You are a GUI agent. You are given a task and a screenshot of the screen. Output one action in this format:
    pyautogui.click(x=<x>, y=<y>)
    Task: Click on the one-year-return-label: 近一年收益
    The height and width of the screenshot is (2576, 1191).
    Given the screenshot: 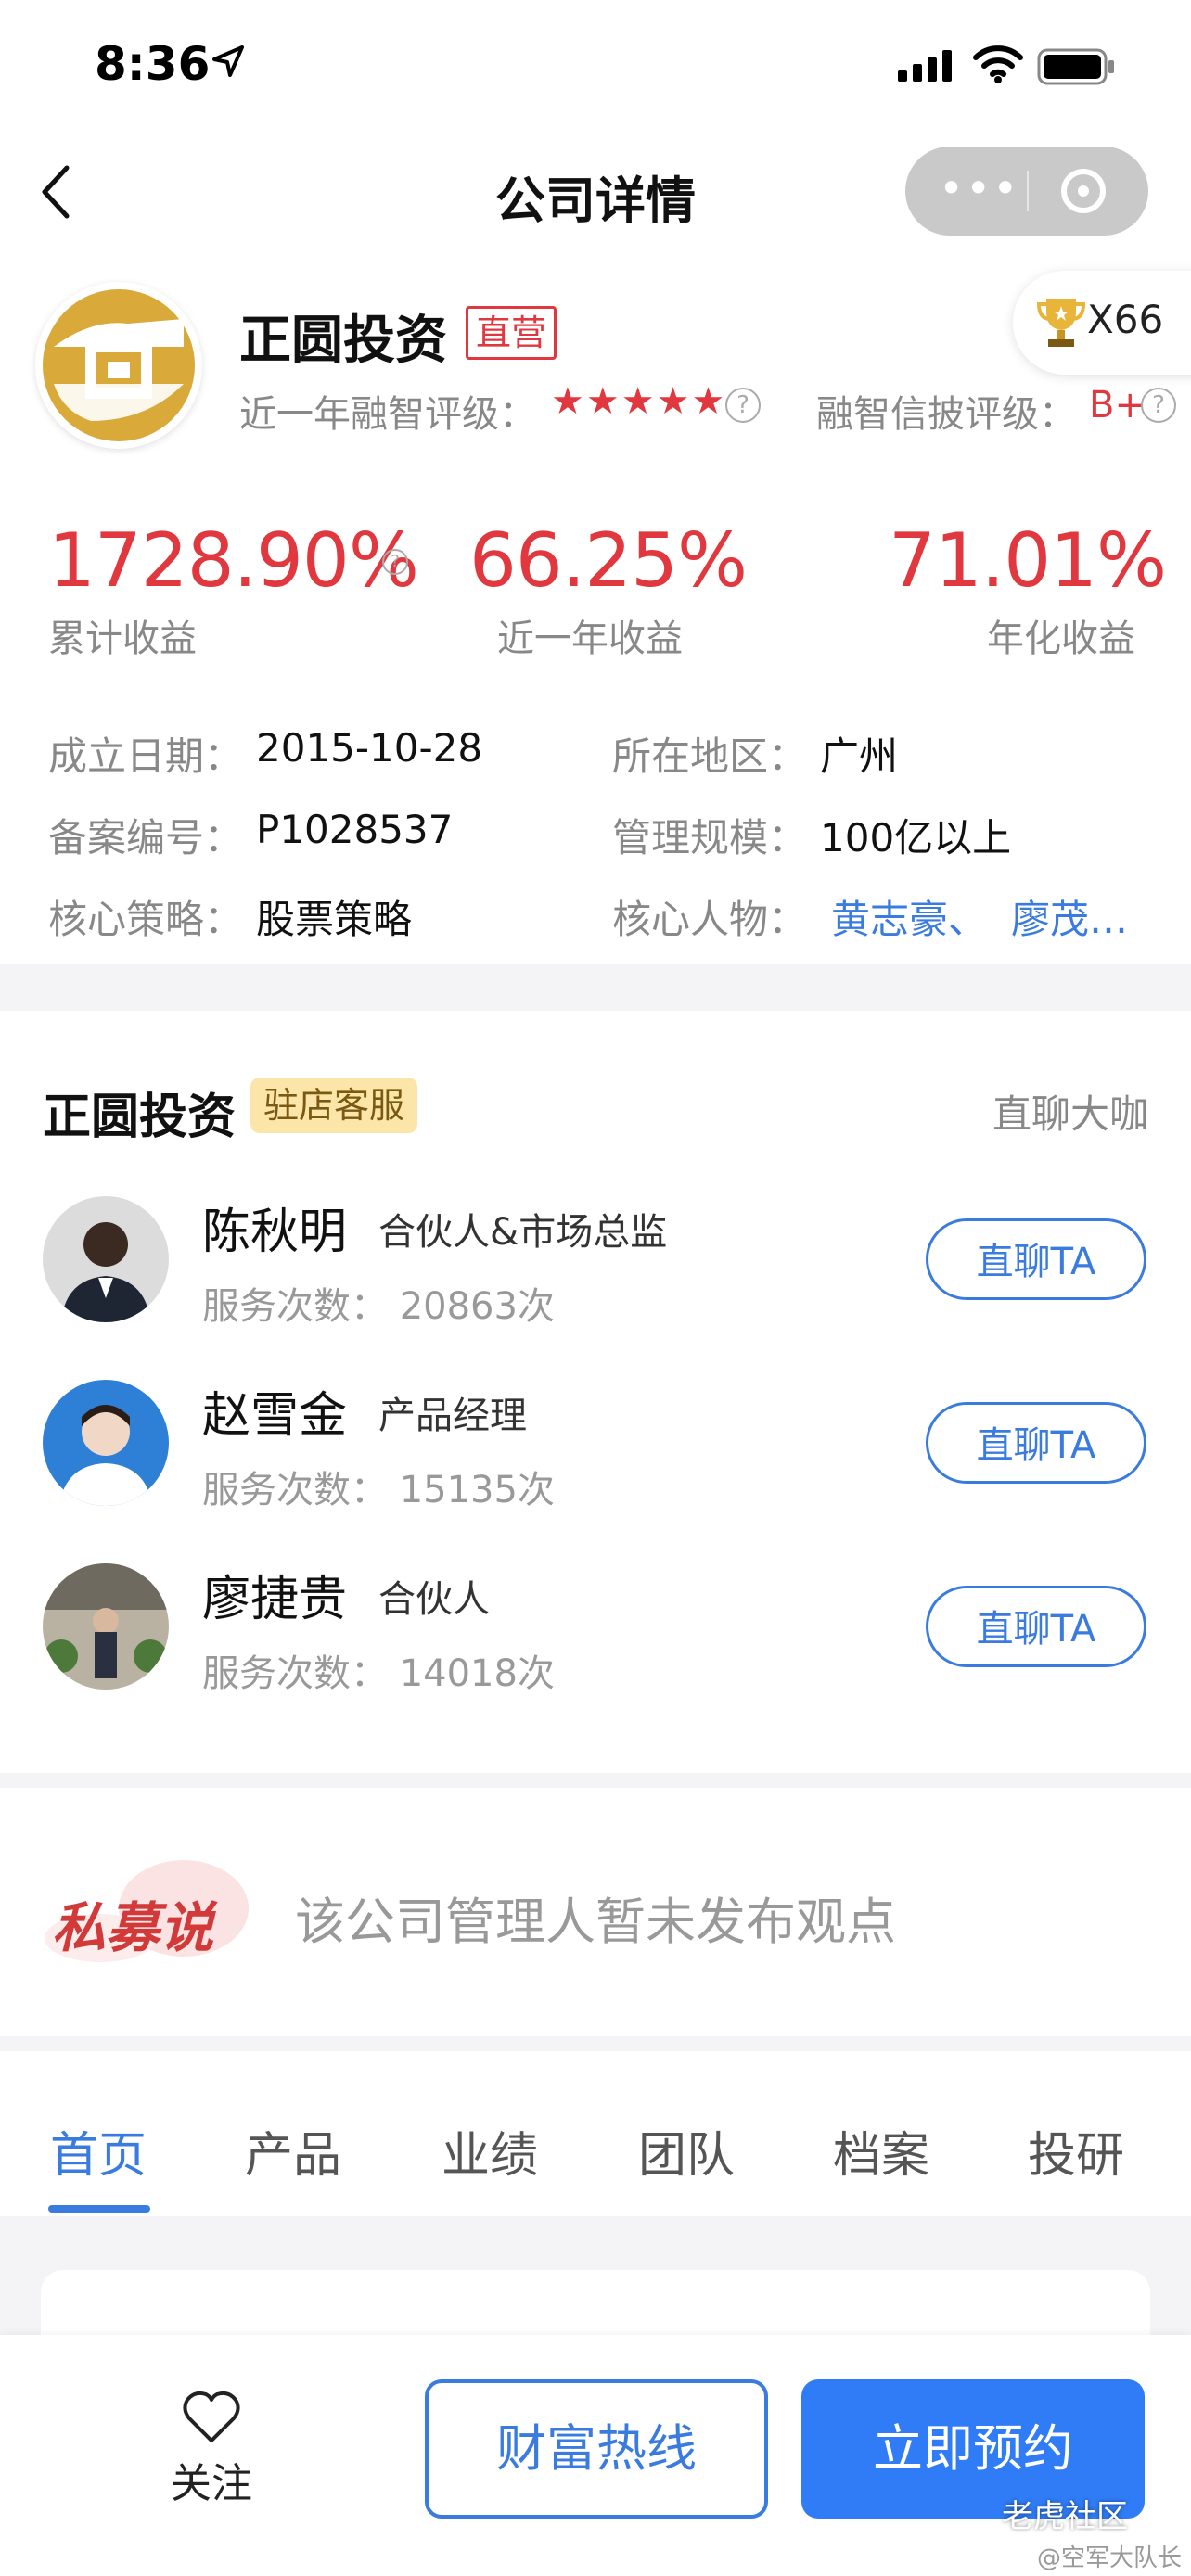 What is the action you would take?
    pyautogui.click(x=590, y=639)
    